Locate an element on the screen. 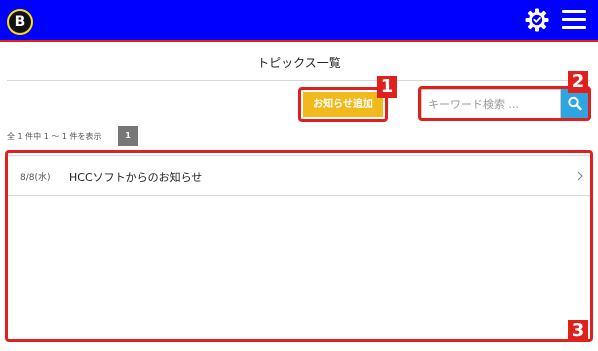  page-button-1: 1 is located at coordinates (128, 136).